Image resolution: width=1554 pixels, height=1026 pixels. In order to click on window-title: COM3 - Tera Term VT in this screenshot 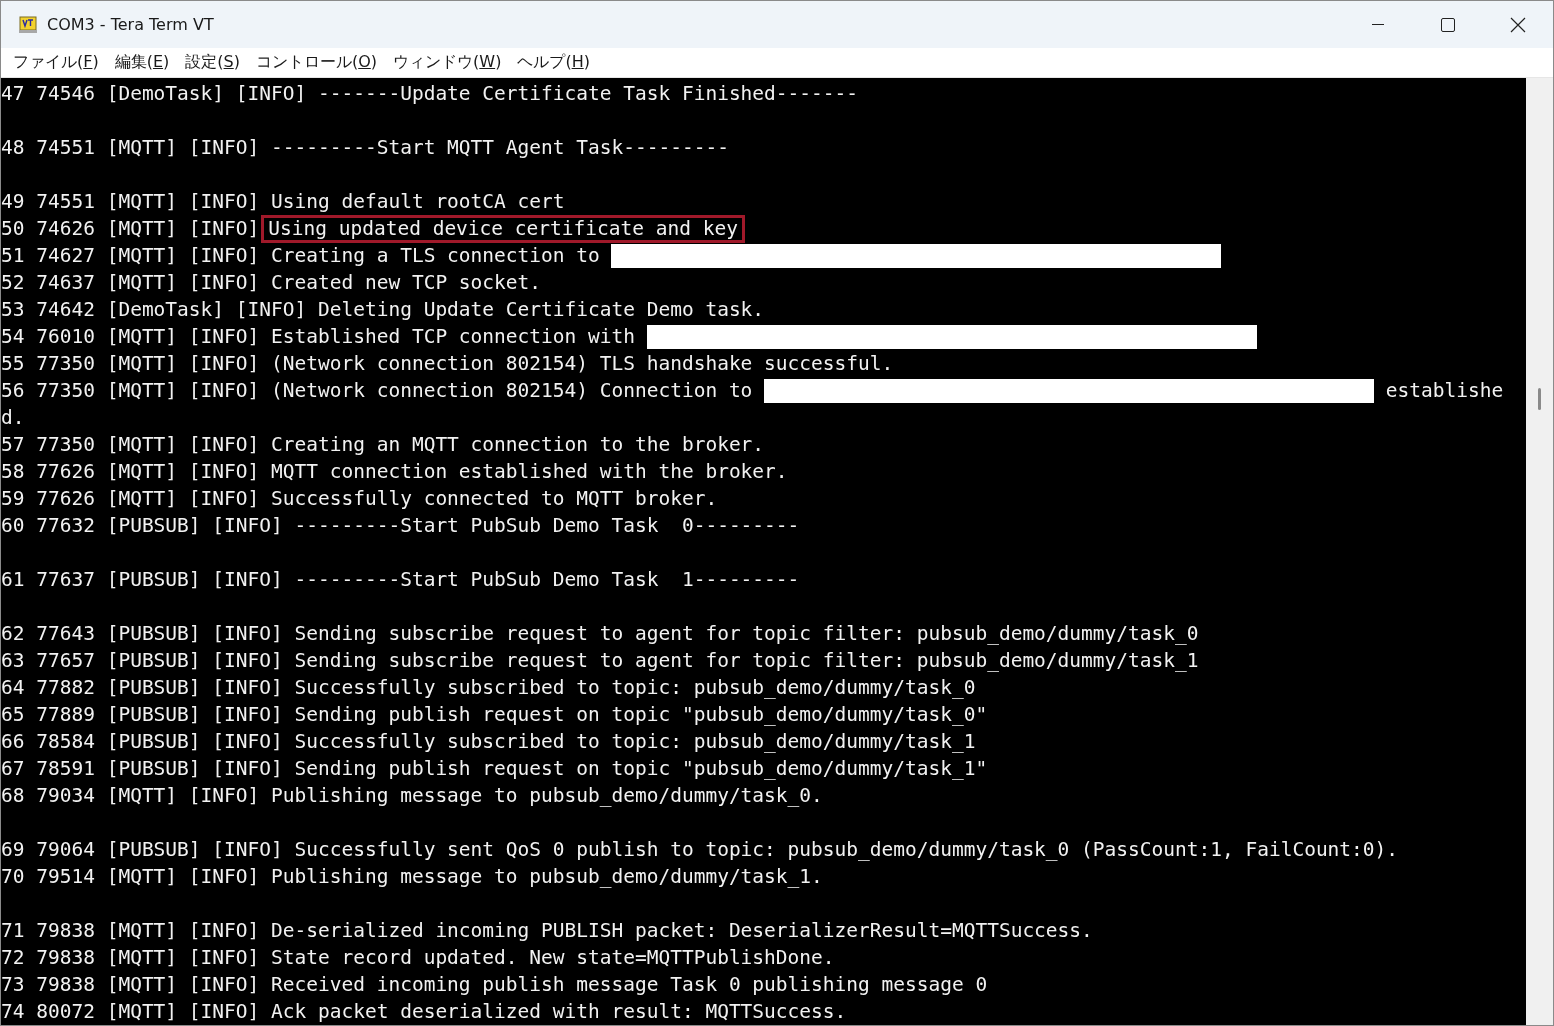, I will do `click(130, 24)`.